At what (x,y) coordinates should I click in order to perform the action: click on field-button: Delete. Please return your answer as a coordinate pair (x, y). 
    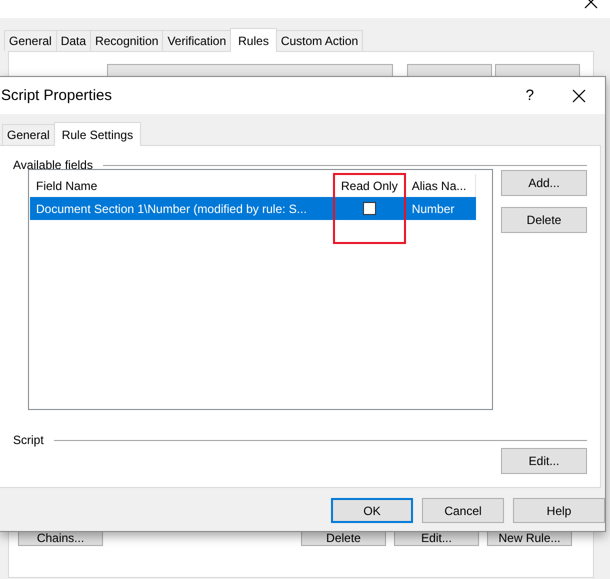
    Looking at the image, I should click on (544, 220).